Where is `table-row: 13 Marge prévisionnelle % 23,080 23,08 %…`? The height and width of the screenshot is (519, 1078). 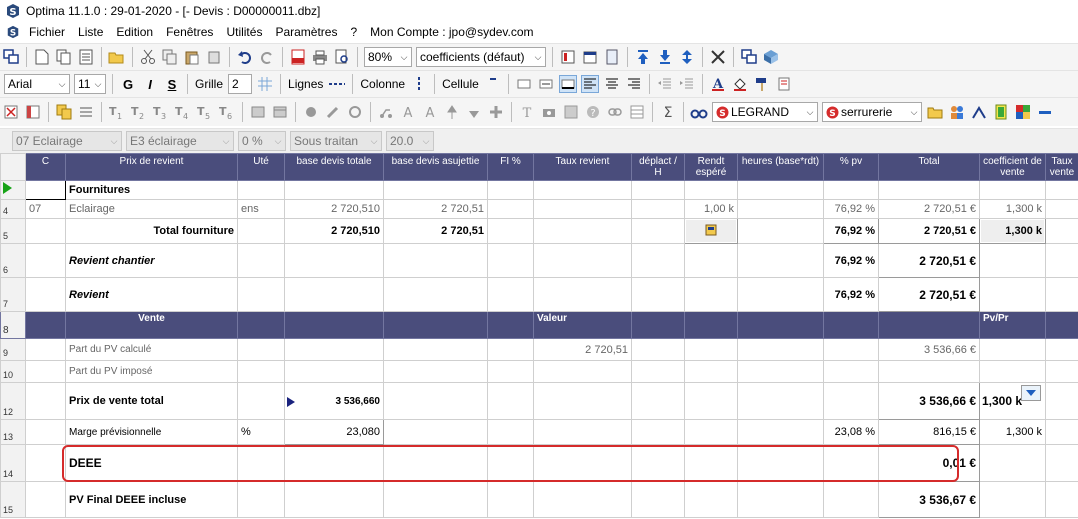
table-row: 13 Marge prévisionnelle % 23,080 23,08 %… is located at coordinates (539, 432).